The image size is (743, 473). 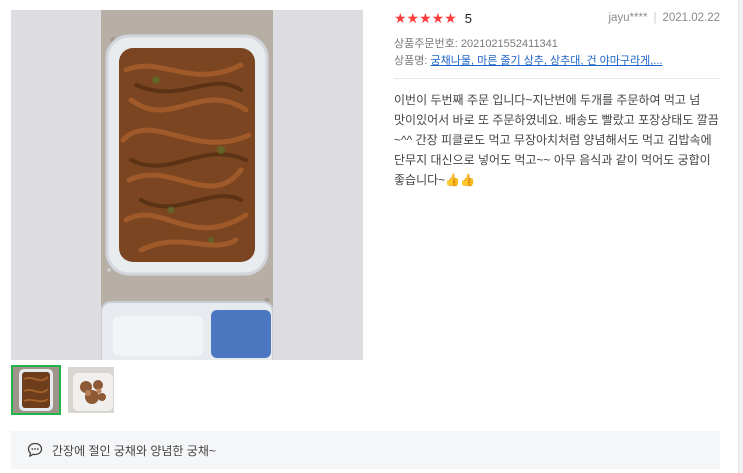 What do you see at coordinates (460, 180) in the screenshot?
I see `thumbs-up-emoji: 👍👍` at bounding box center [460, 180].